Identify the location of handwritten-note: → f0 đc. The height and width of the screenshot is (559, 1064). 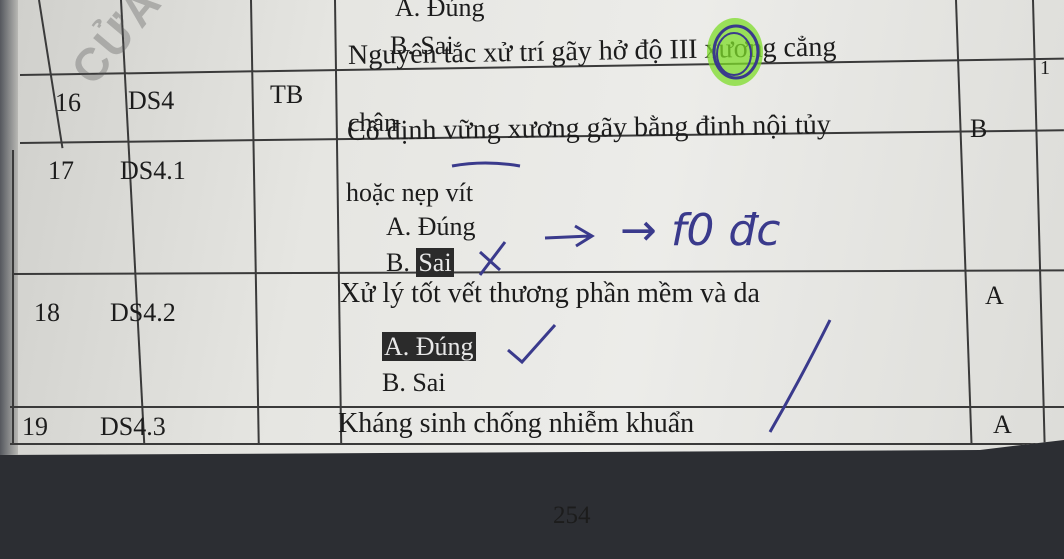
(700, 230).